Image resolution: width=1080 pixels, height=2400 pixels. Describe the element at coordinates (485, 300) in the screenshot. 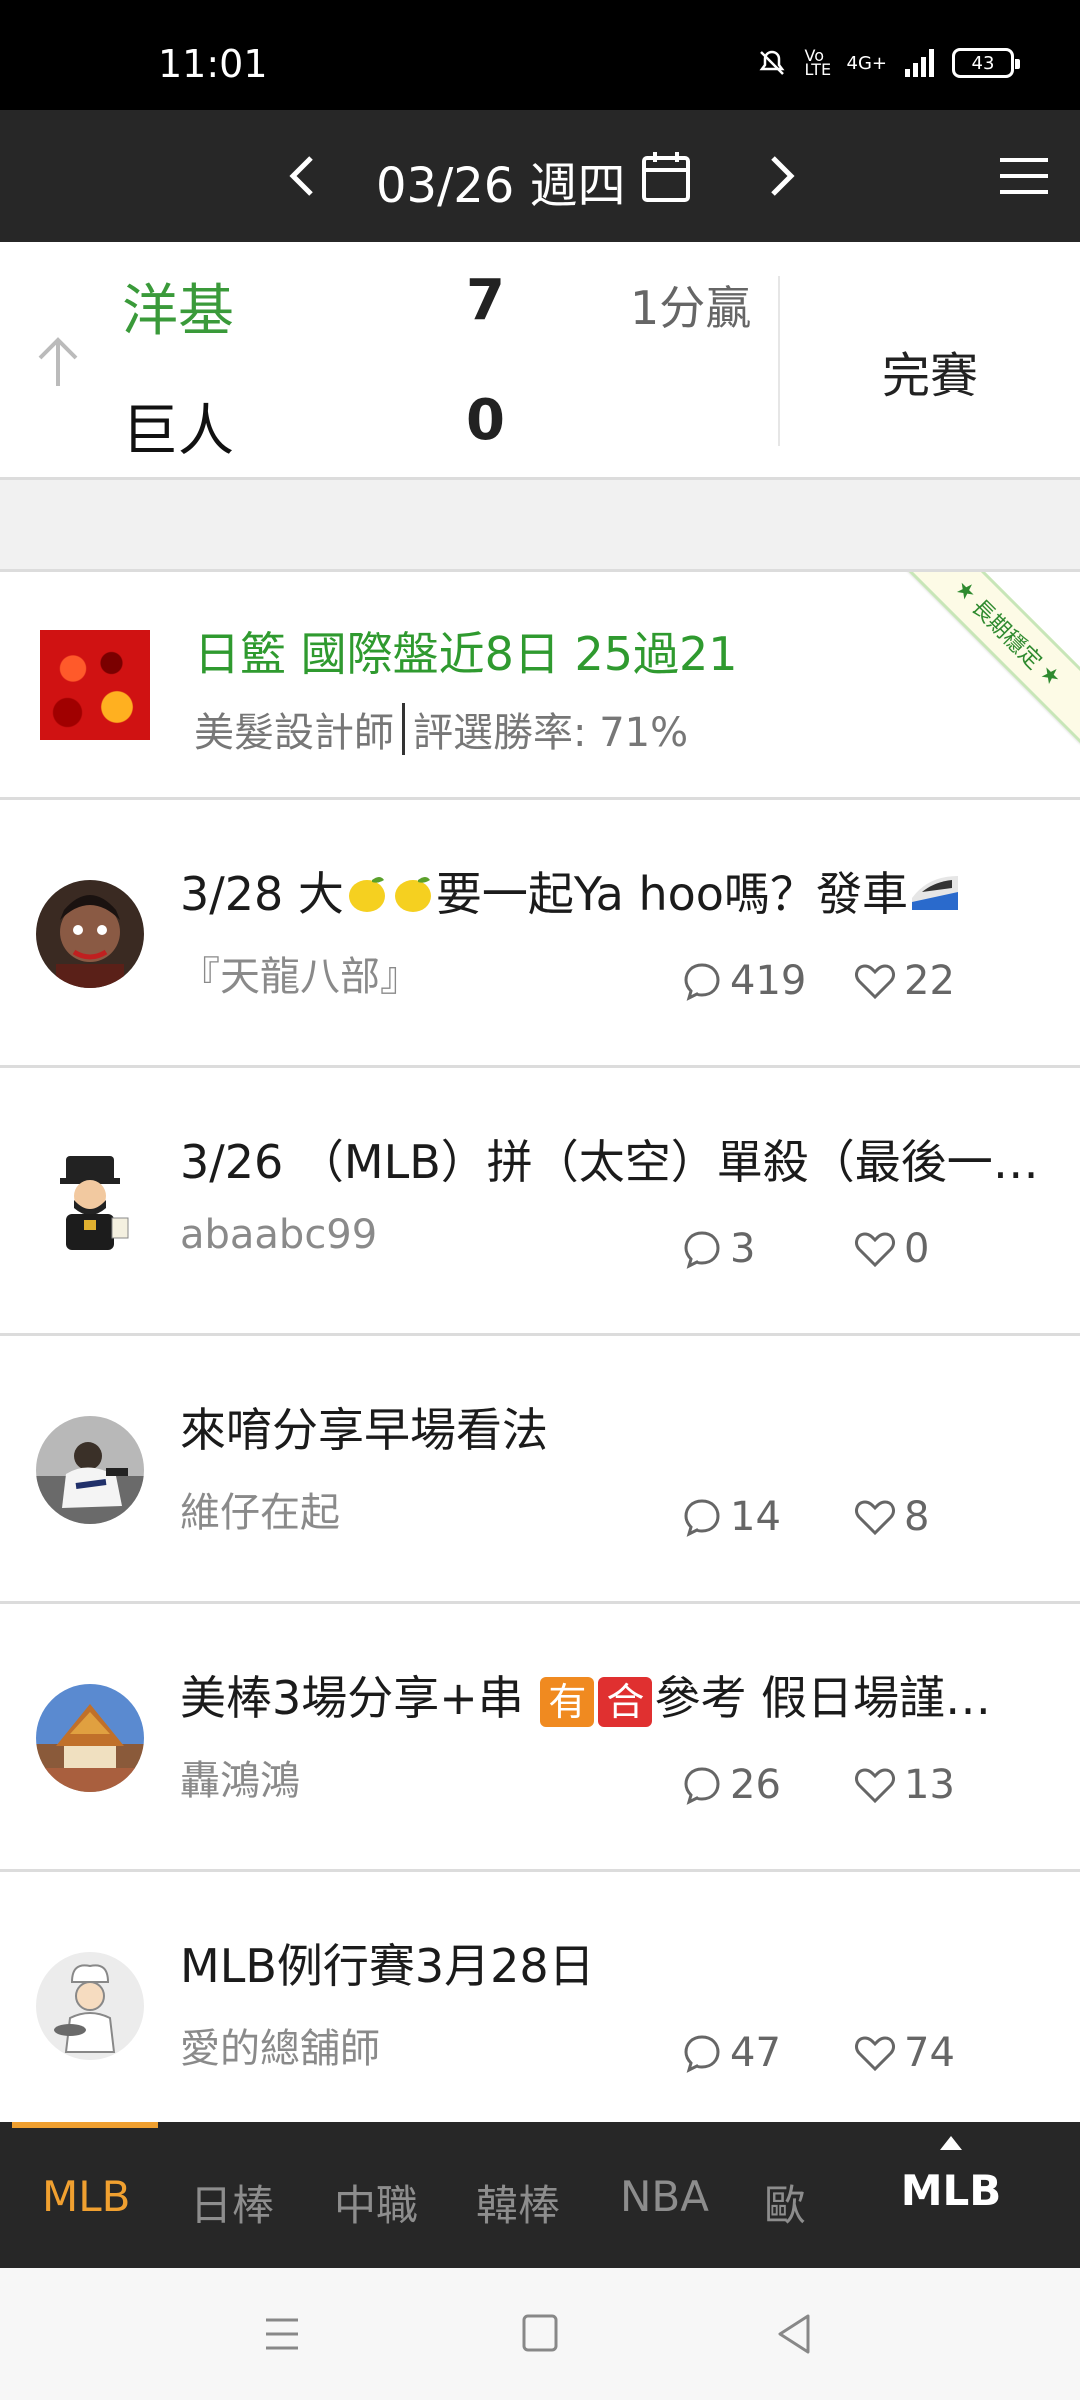

I see `away-team-score: 7` at that location.